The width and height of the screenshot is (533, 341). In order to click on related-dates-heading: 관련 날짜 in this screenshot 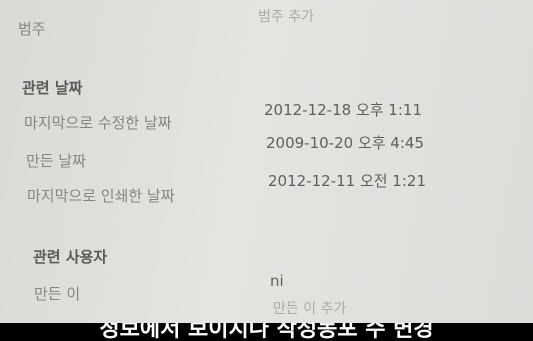, I will do `click(52, 88)`.